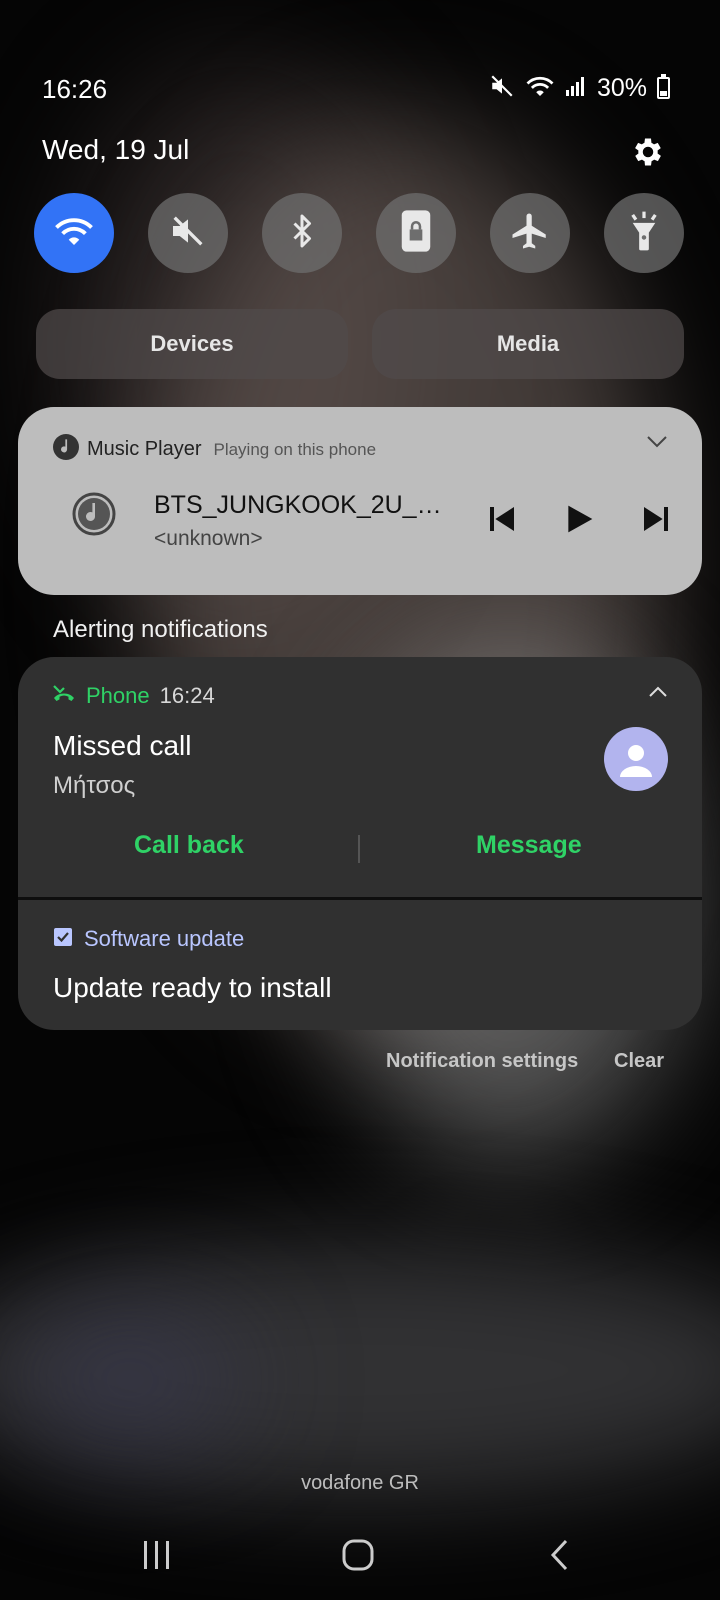 This screenshot has height=1600, width=720. Describe the element at coordinates (663, 86) in the screenshot. I see `battery-icon` at that location.